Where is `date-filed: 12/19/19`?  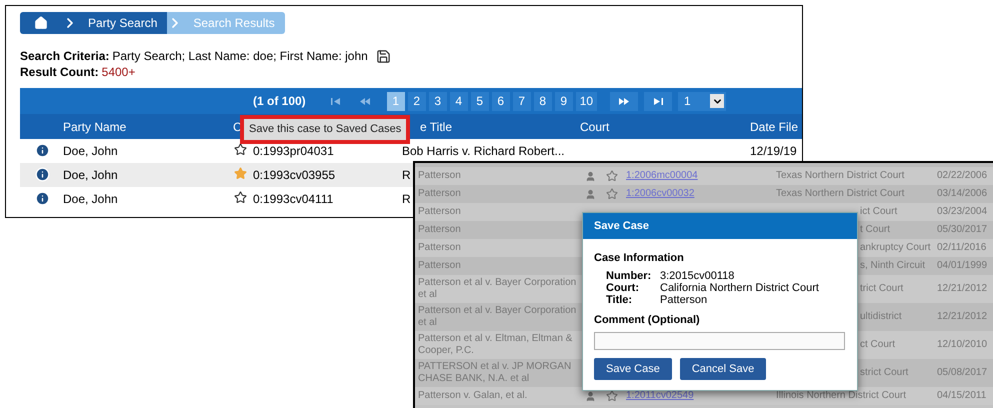 date-filed: 12/19/19 is located at coordinates (773, 151).